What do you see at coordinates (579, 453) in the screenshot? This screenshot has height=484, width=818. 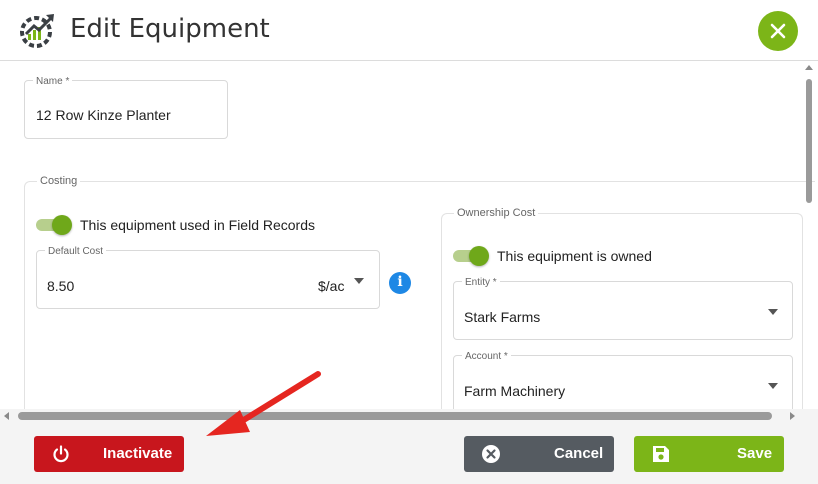 I see `cancel-label: Cancel` at bounding box center [579, 453].